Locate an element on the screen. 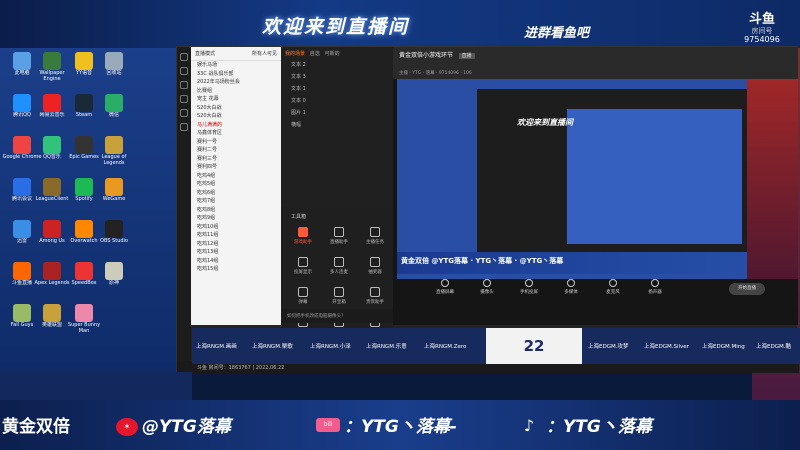 This screenshot has width=800, height=450. control-button: 手机投屏 is located at coordinates (529, 287).